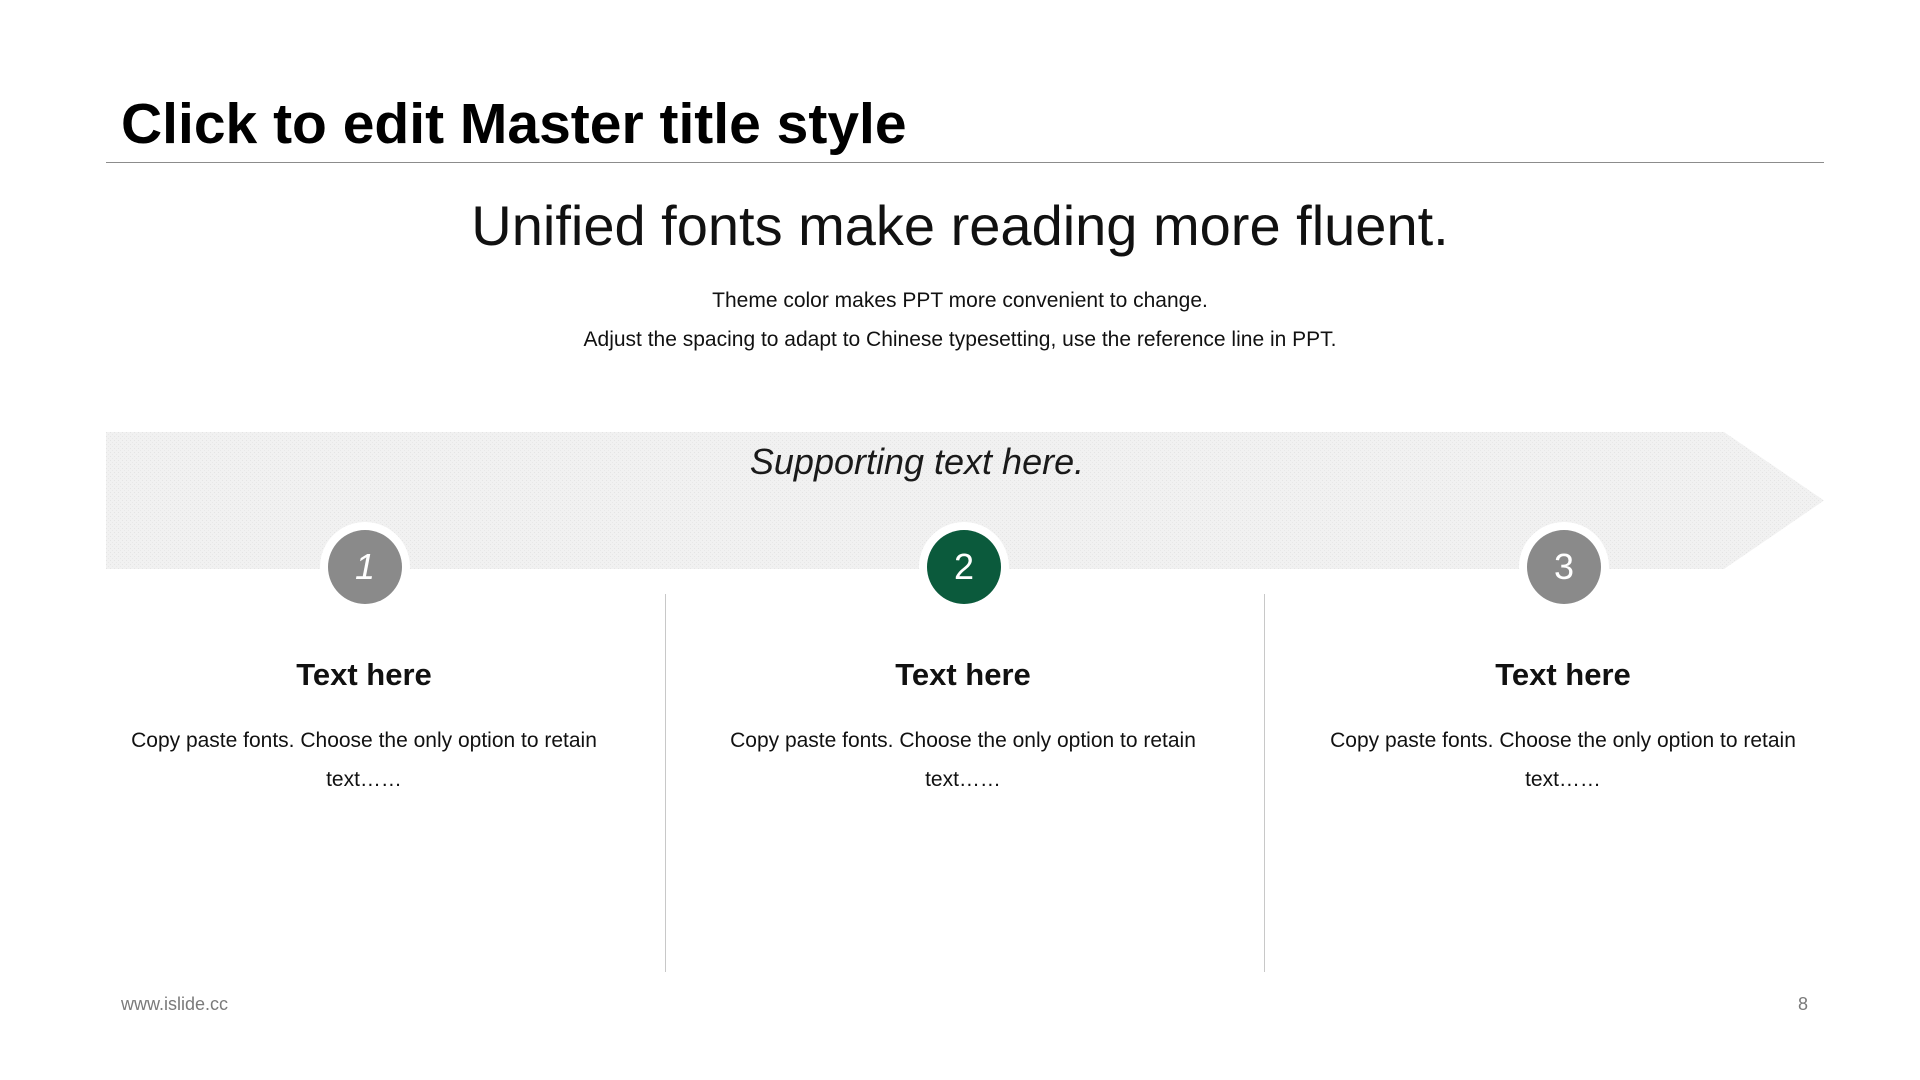 The width and height of the screenshot is (1920, 1080). What do you see at coordinates (960, 225) in the screenshot?
I see `headline: Unified fonts make reading more fluent.` at bounding box center [960, 225].